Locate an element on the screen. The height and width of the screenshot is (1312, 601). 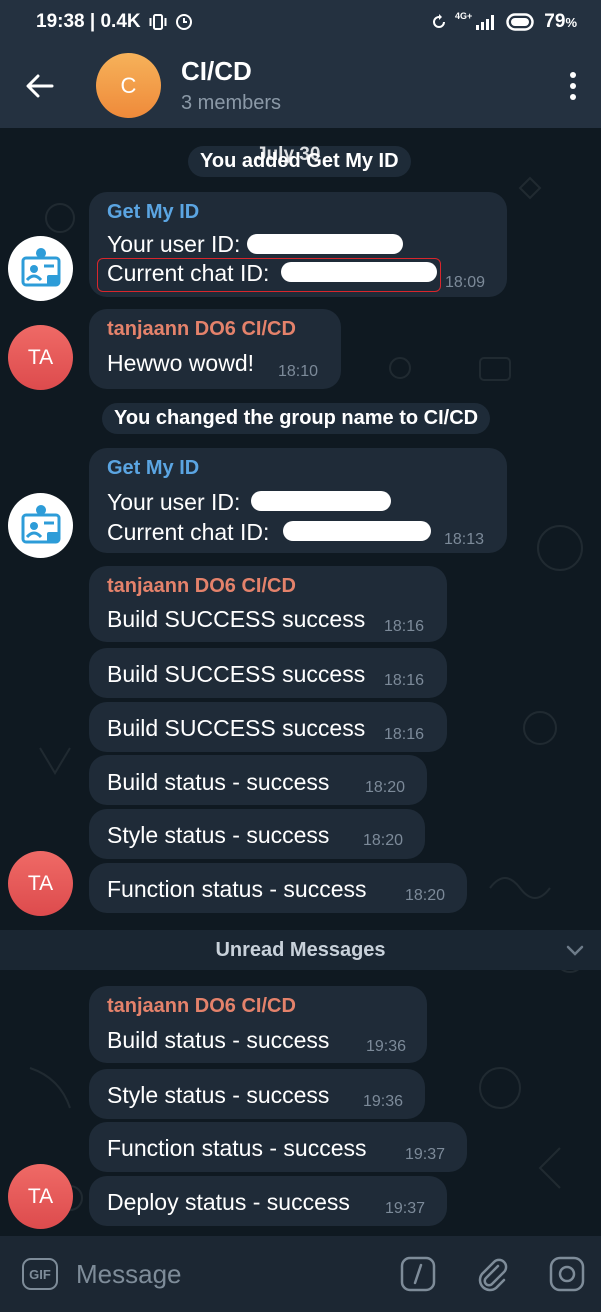
sync-icon is located at coordinates (439, 22).